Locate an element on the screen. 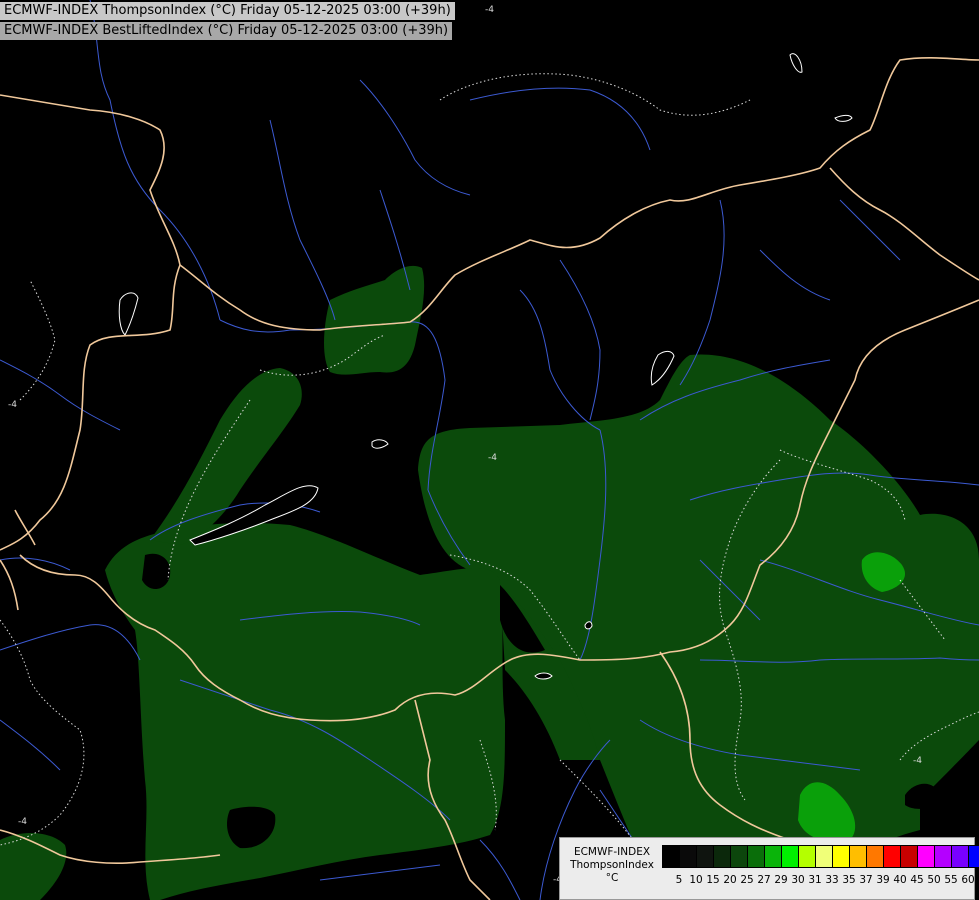 The width and height of the screenshot is (979, 900). legend-tick-label: 39 is located at coordinates (883, 880).